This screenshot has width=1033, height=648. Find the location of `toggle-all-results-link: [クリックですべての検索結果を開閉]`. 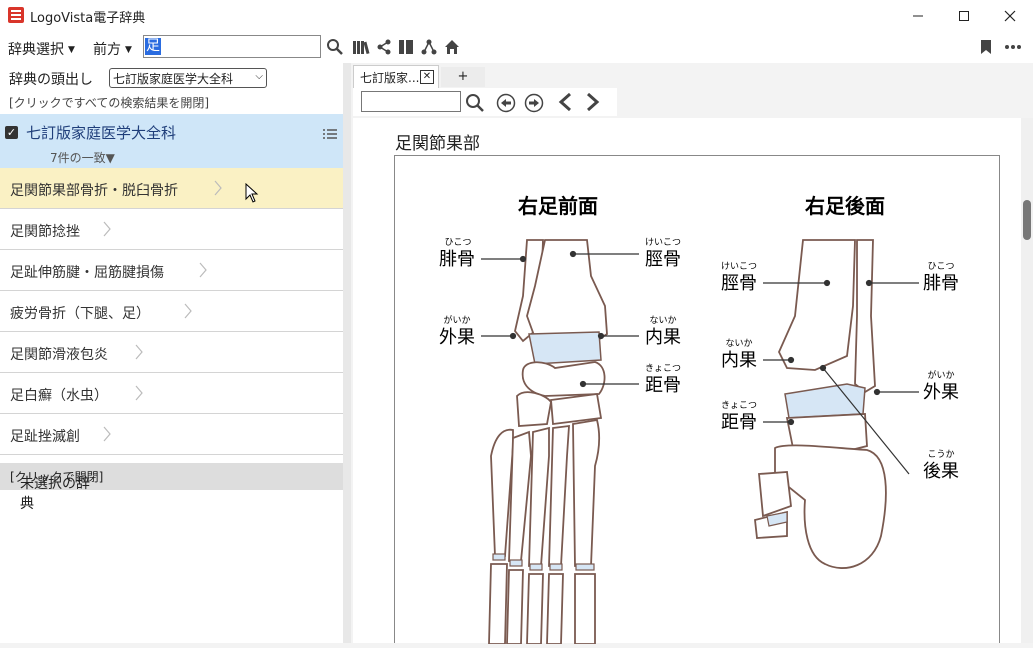

toggle-all-results-link: [クリックですべての検索結果を開閉] is located at coordinates (109, 102).